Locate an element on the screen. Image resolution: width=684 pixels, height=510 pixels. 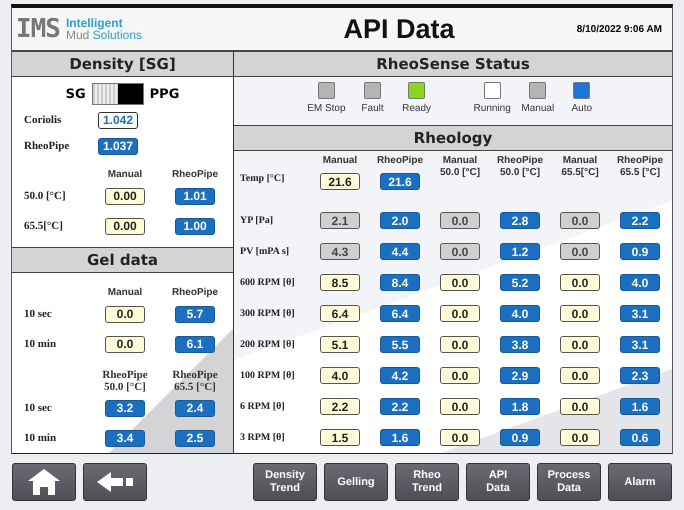
value-display: 5.2 is located at coordinates (520, 282).